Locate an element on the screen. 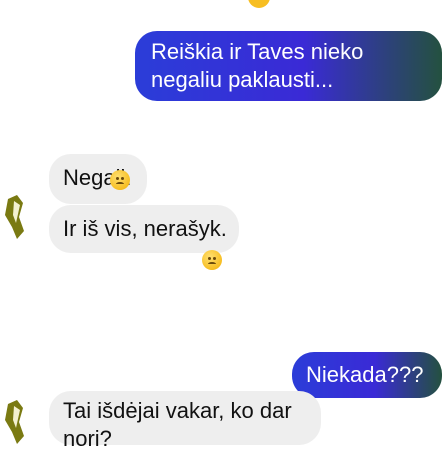  reaction-emoji-partial is located at coordinates (259, 4).